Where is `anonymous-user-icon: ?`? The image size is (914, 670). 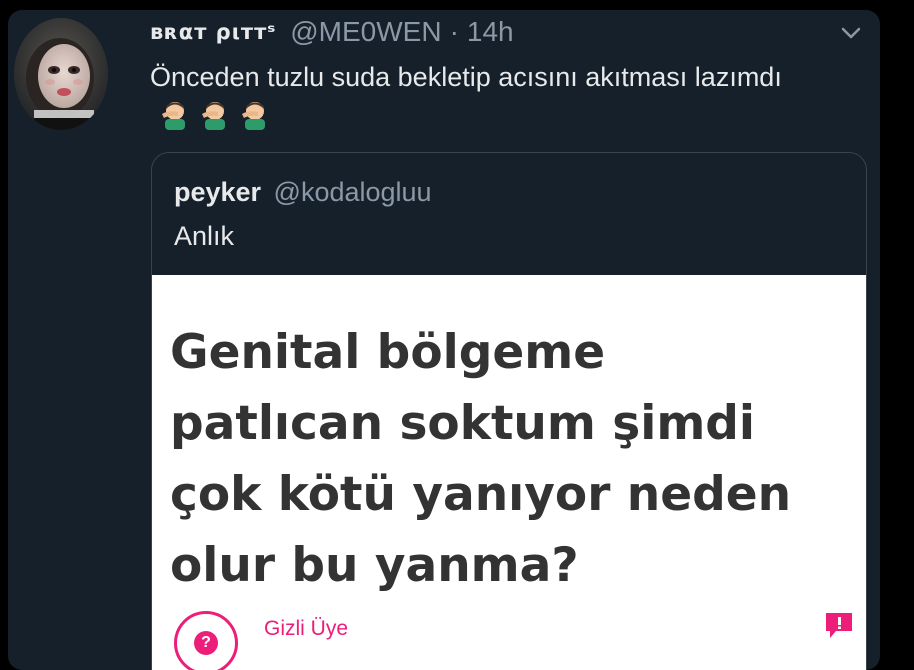 anonymous-user-icon: ? is located at coordinates (206, 643).